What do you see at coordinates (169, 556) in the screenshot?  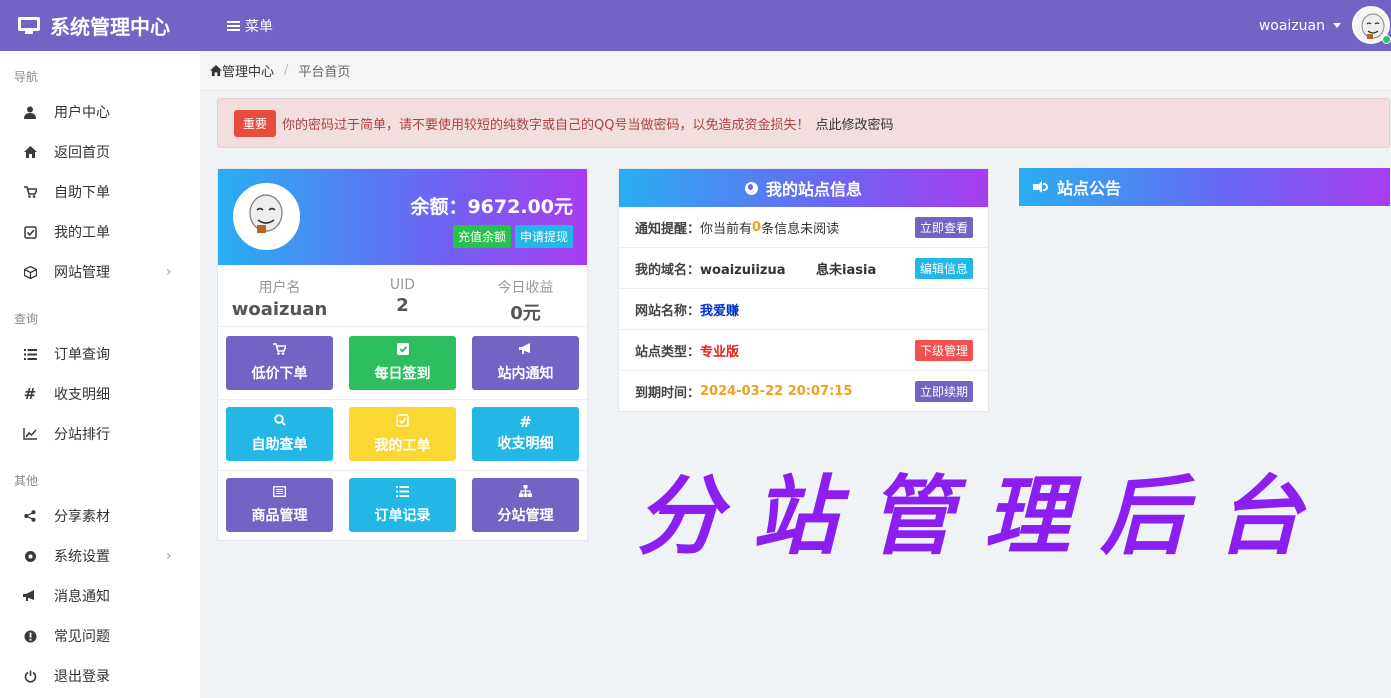 I see `chevron-right-icon: ›` at bounding box center [169, 556].